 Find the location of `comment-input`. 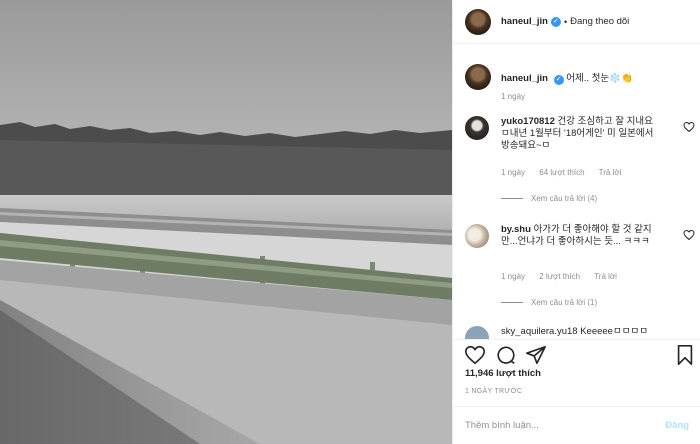

comment-input is located at coordinates (565, 425).